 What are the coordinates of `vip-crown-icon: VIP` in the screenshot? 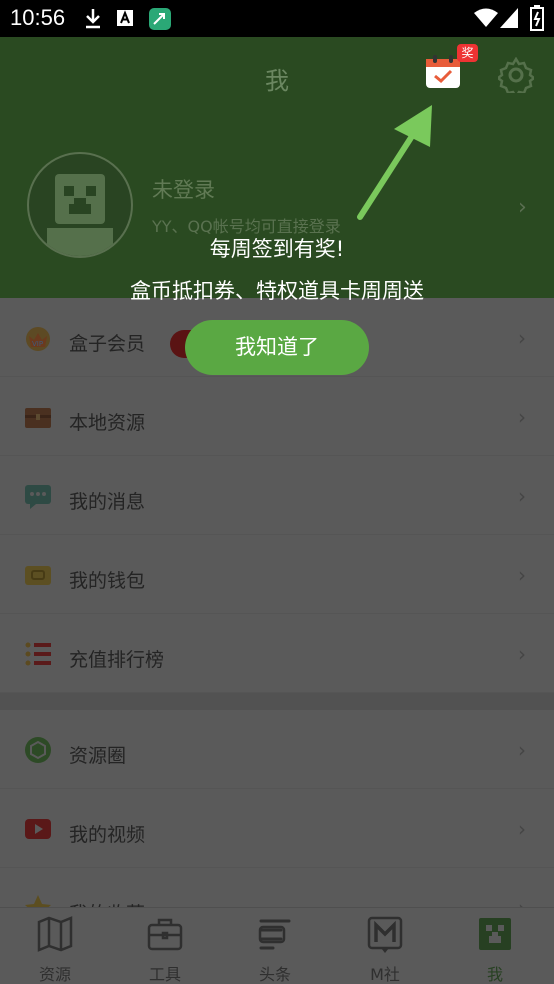 It's located at (38, 339).